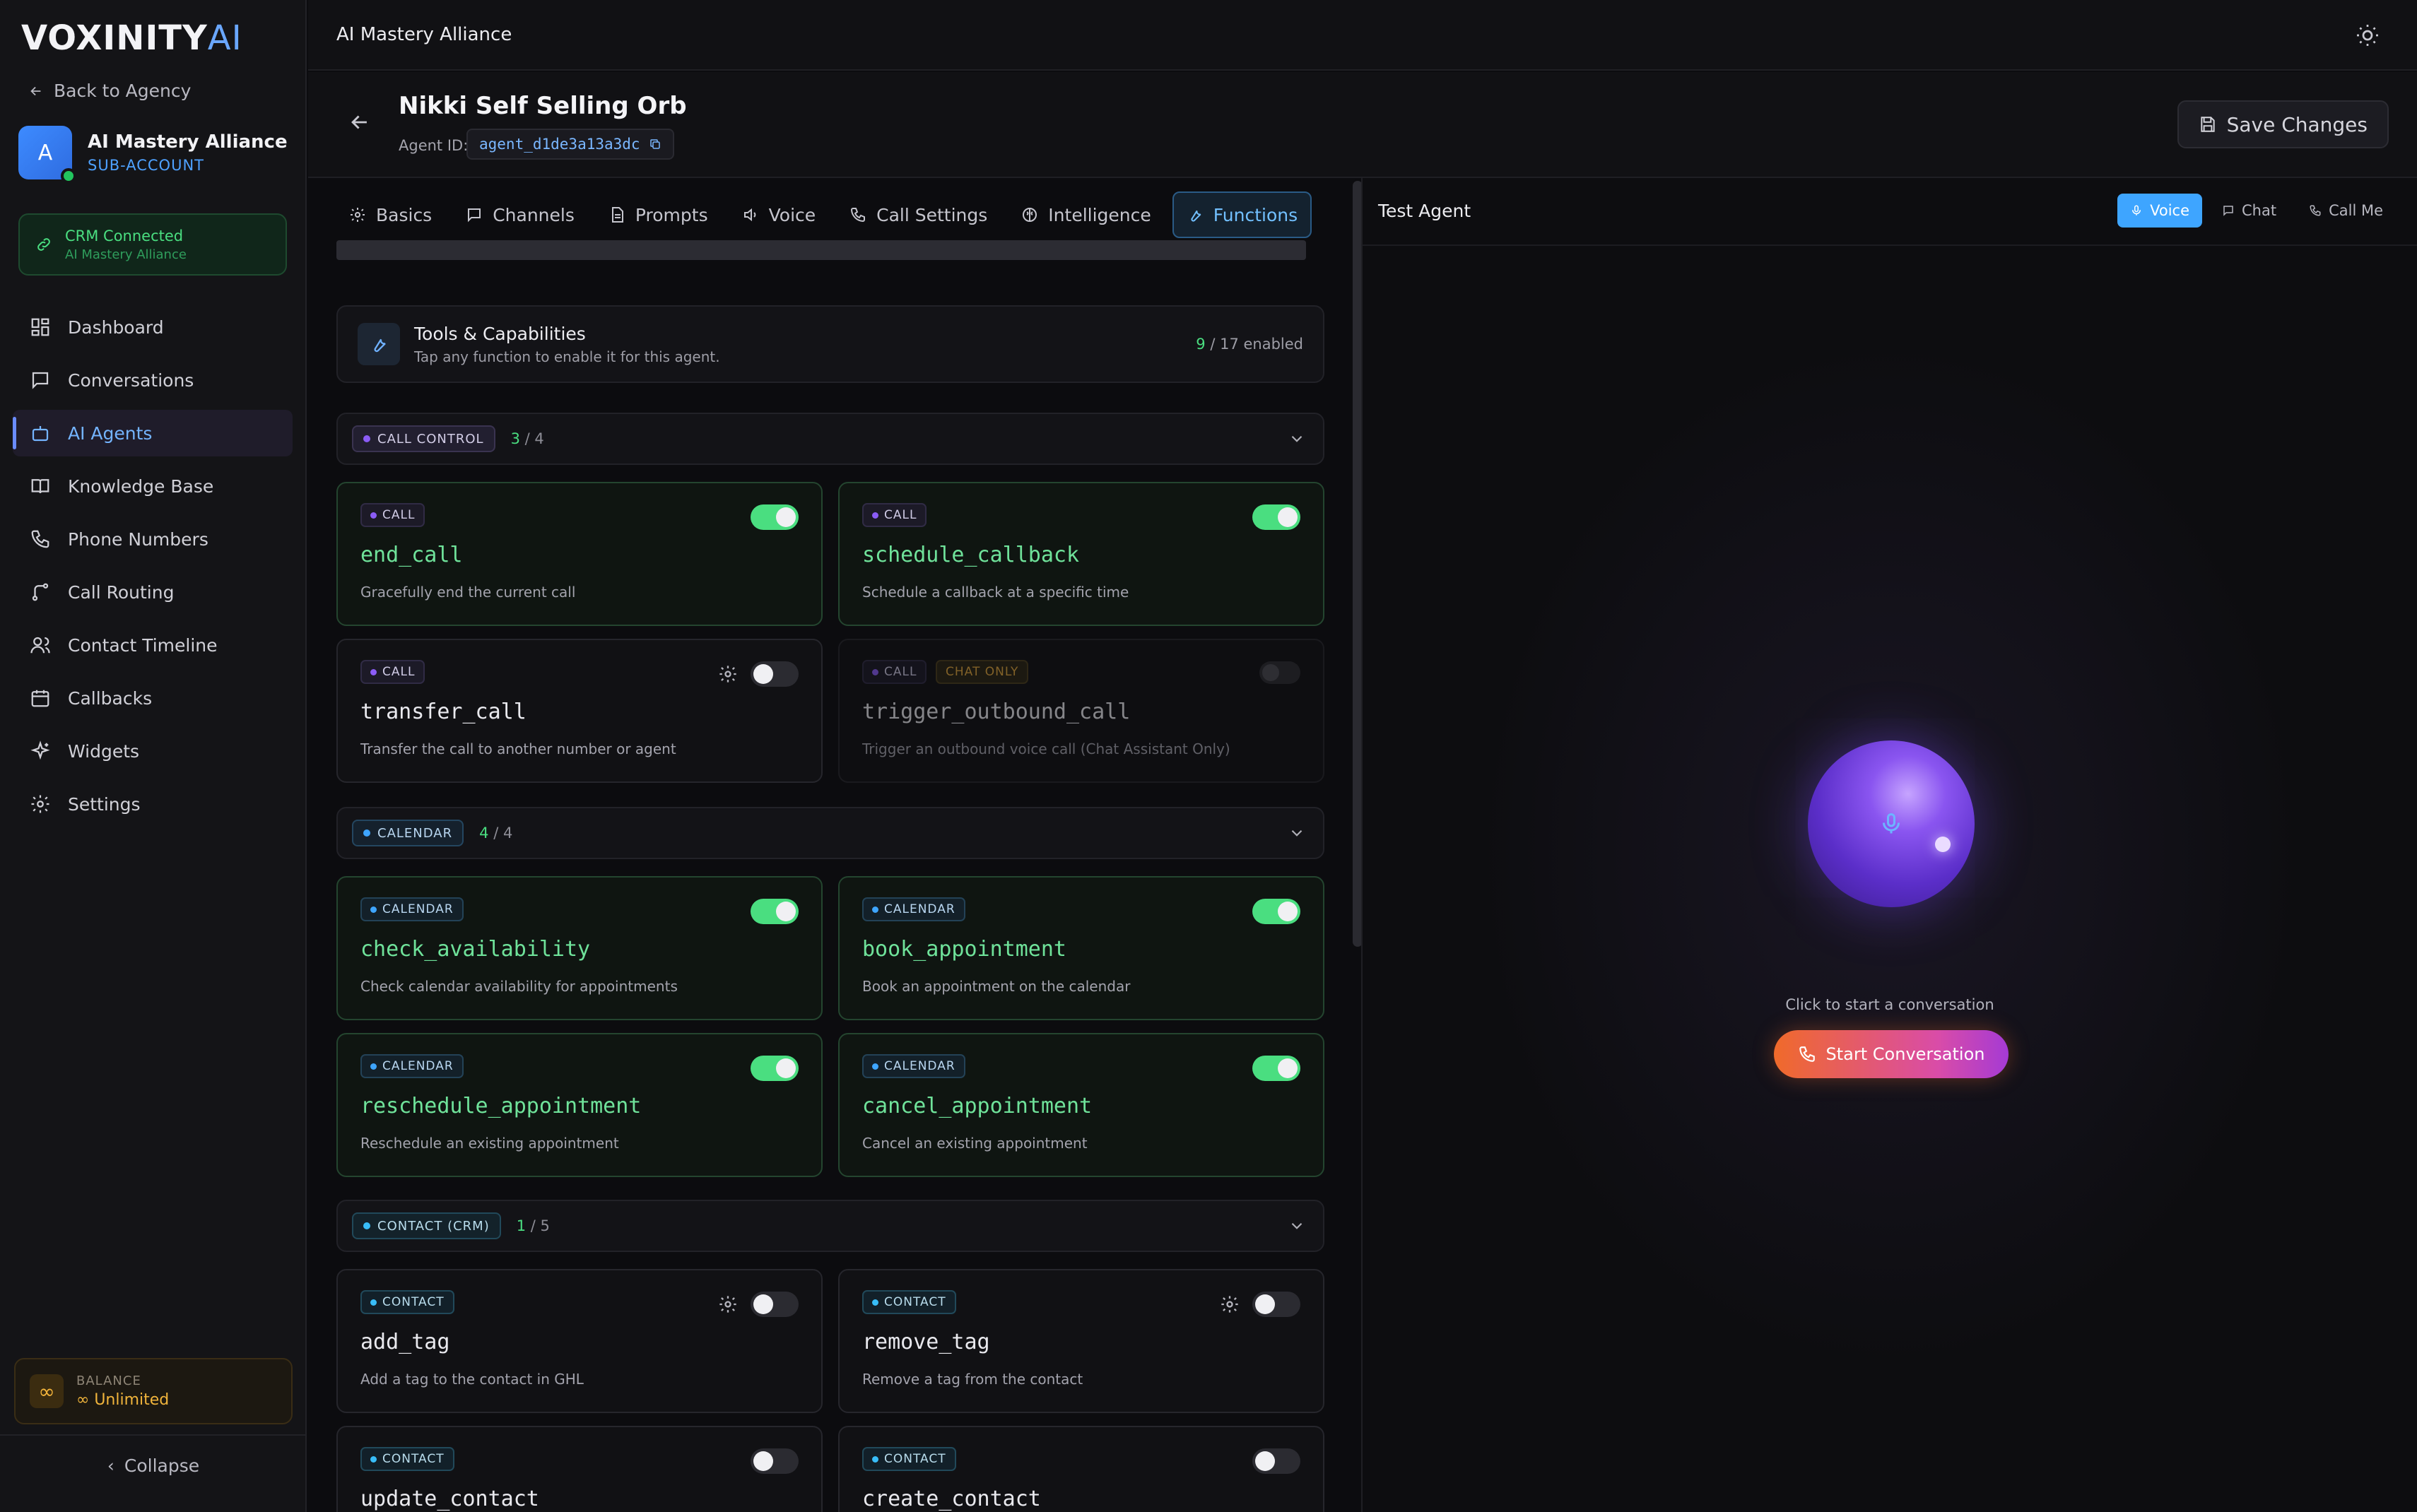 This screenshot has width=2417, height=1512. I want to click on workspace-title: AI Mastery Alliance, so click(424, 35).